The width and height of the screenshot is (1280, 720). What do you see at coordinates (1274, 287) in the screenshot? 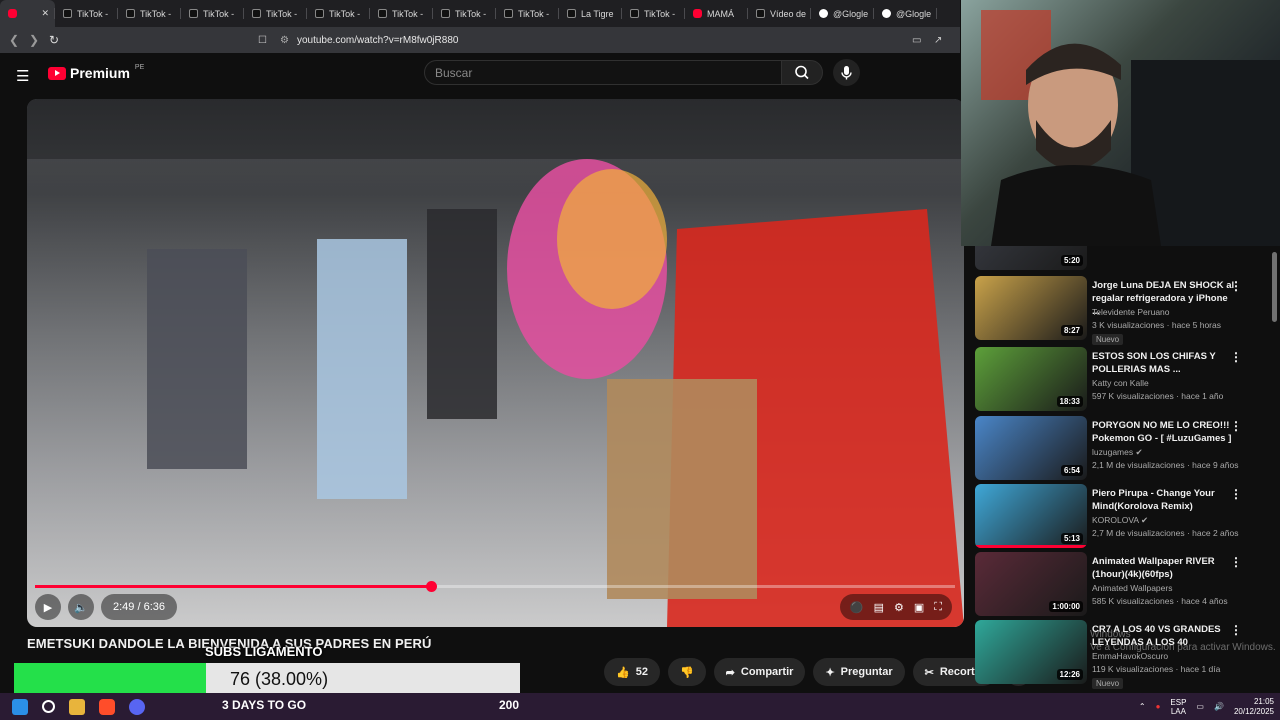
I see `sidebar-scrollbar` at bounding box center [1274, 287].